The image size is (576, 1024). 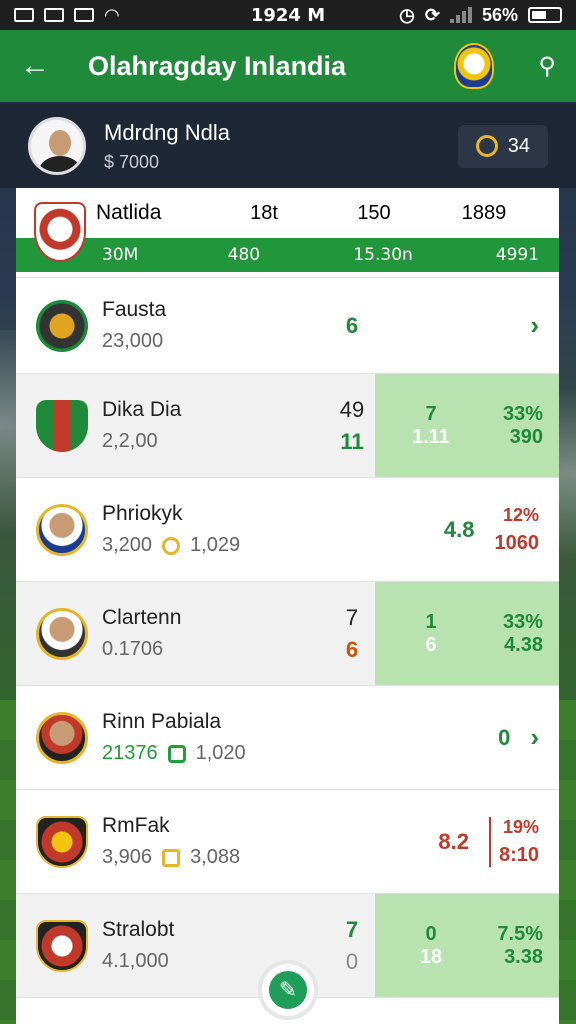 I want to click on header-stat-4: 4991, so click(x=517, y=255).